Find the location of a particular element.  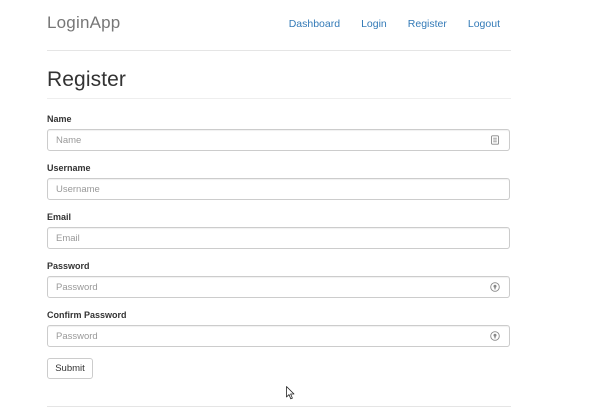

nav-dashboard-link: Dashboard is located at coordinates (314, 24).